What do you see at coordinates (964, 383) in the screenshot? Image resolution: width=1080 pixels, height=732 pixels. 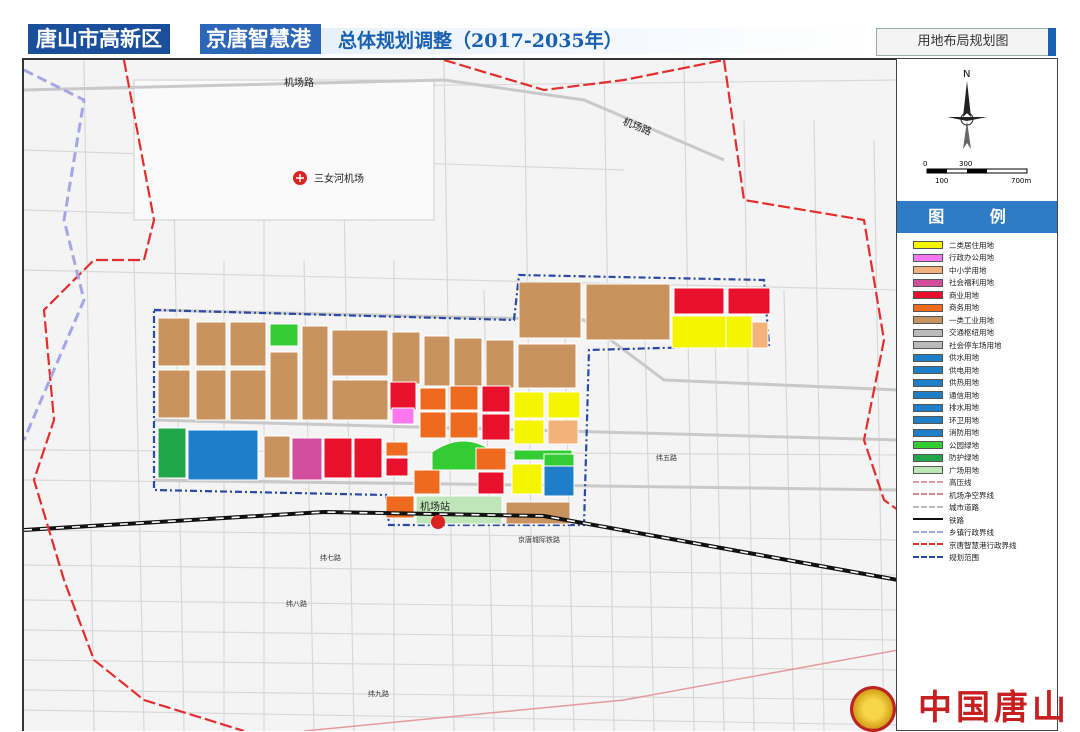 I see `legend-label: 供热用地` at bounding box center [964, 383].